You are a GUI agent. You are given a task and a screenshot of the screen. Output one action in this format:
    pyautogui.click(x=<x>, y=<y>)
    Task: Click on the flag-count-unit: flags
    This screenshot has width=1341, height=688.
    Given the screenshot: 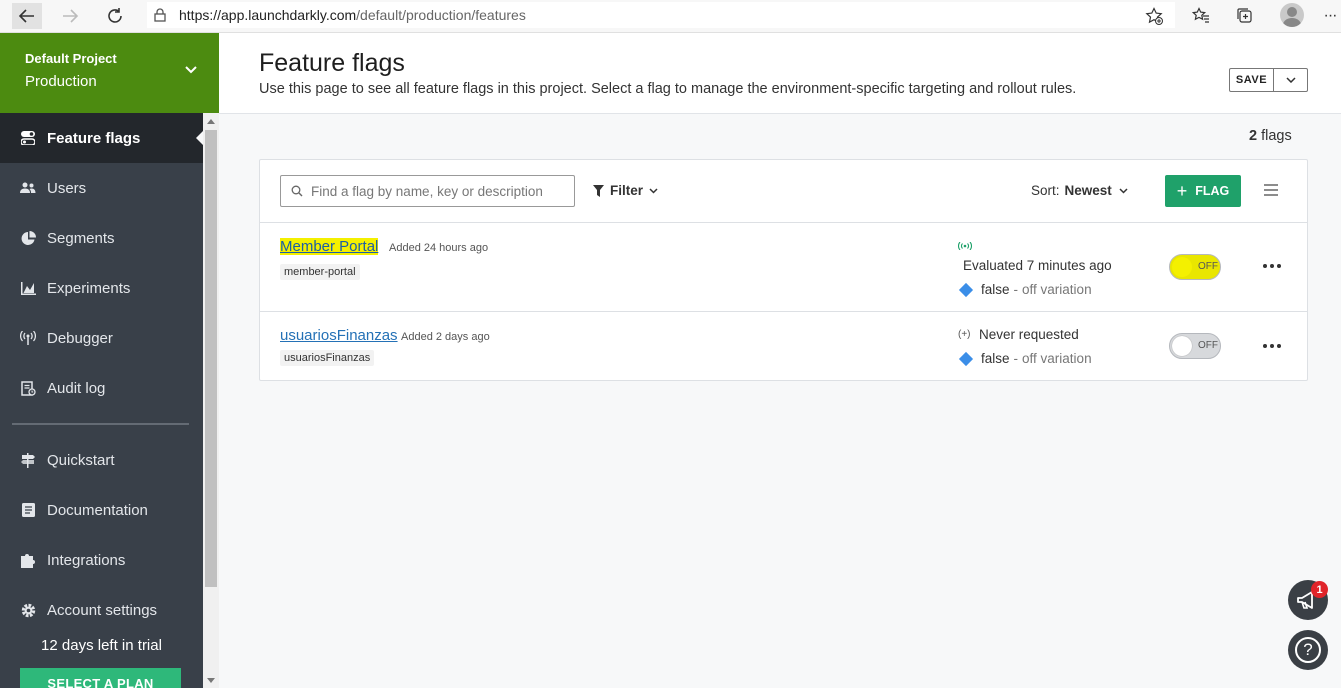 What is the action you would take?
    pyautogui.click(x=1276, y=136)
    